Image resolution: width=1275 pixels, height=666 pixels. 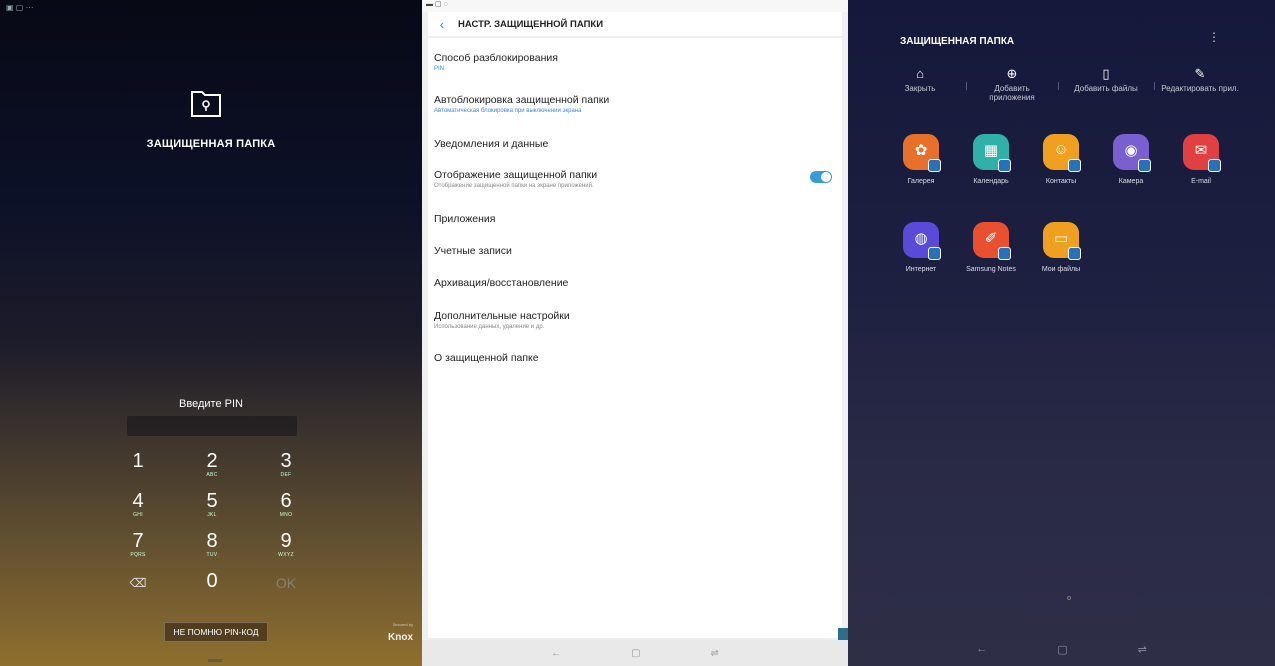 I want to click on internet-icon: ◍, so click(x=922, y=241).